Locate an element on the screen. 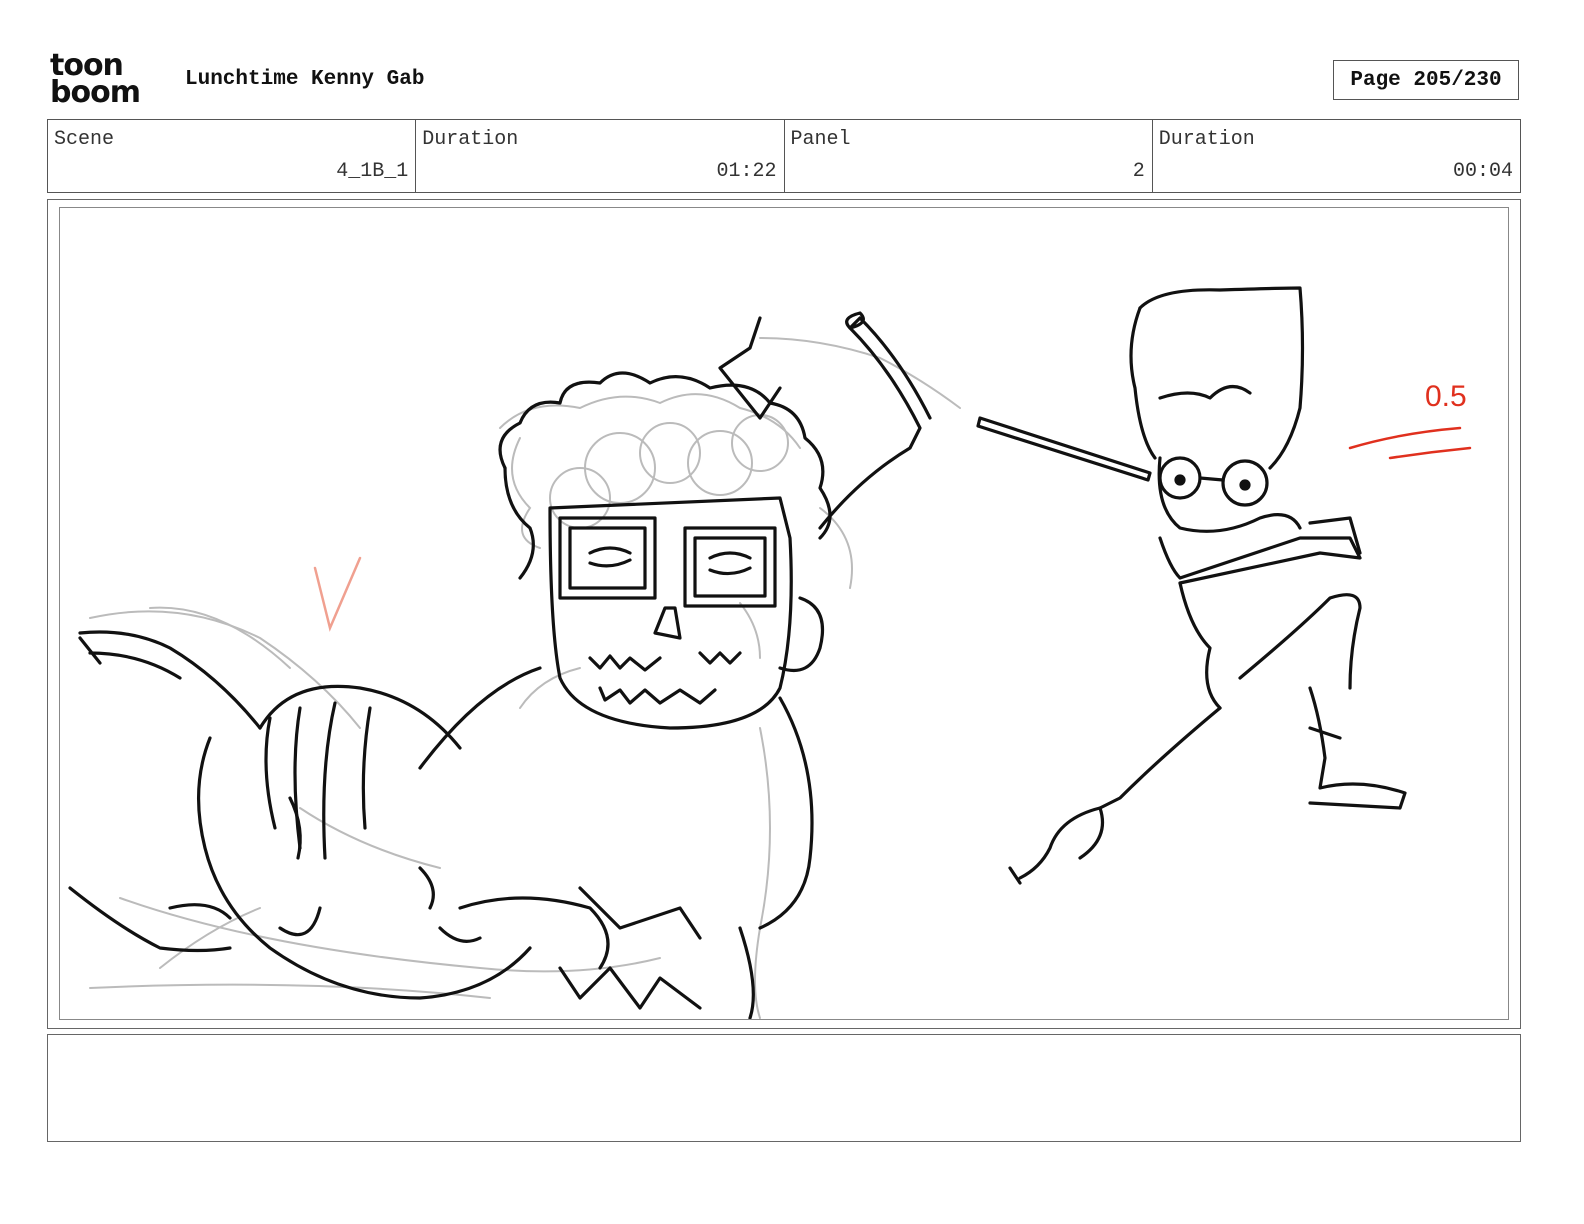 This screenshot has width=1584, height=1224. scene-duration-value: 01:22 is located at coordinates (746, 171).